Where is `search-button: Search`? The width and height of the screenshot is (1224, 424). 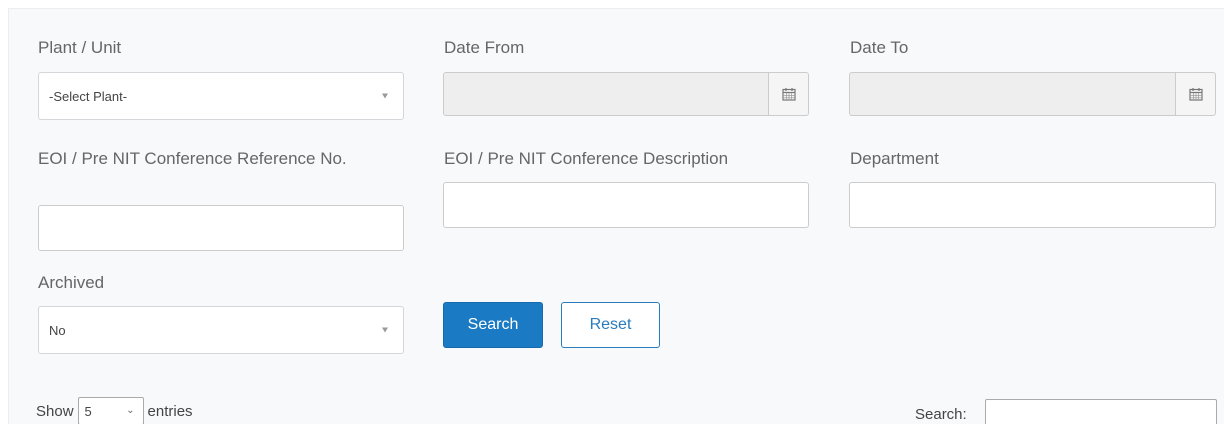
search-button: Search is located at coordinates (493, 325).